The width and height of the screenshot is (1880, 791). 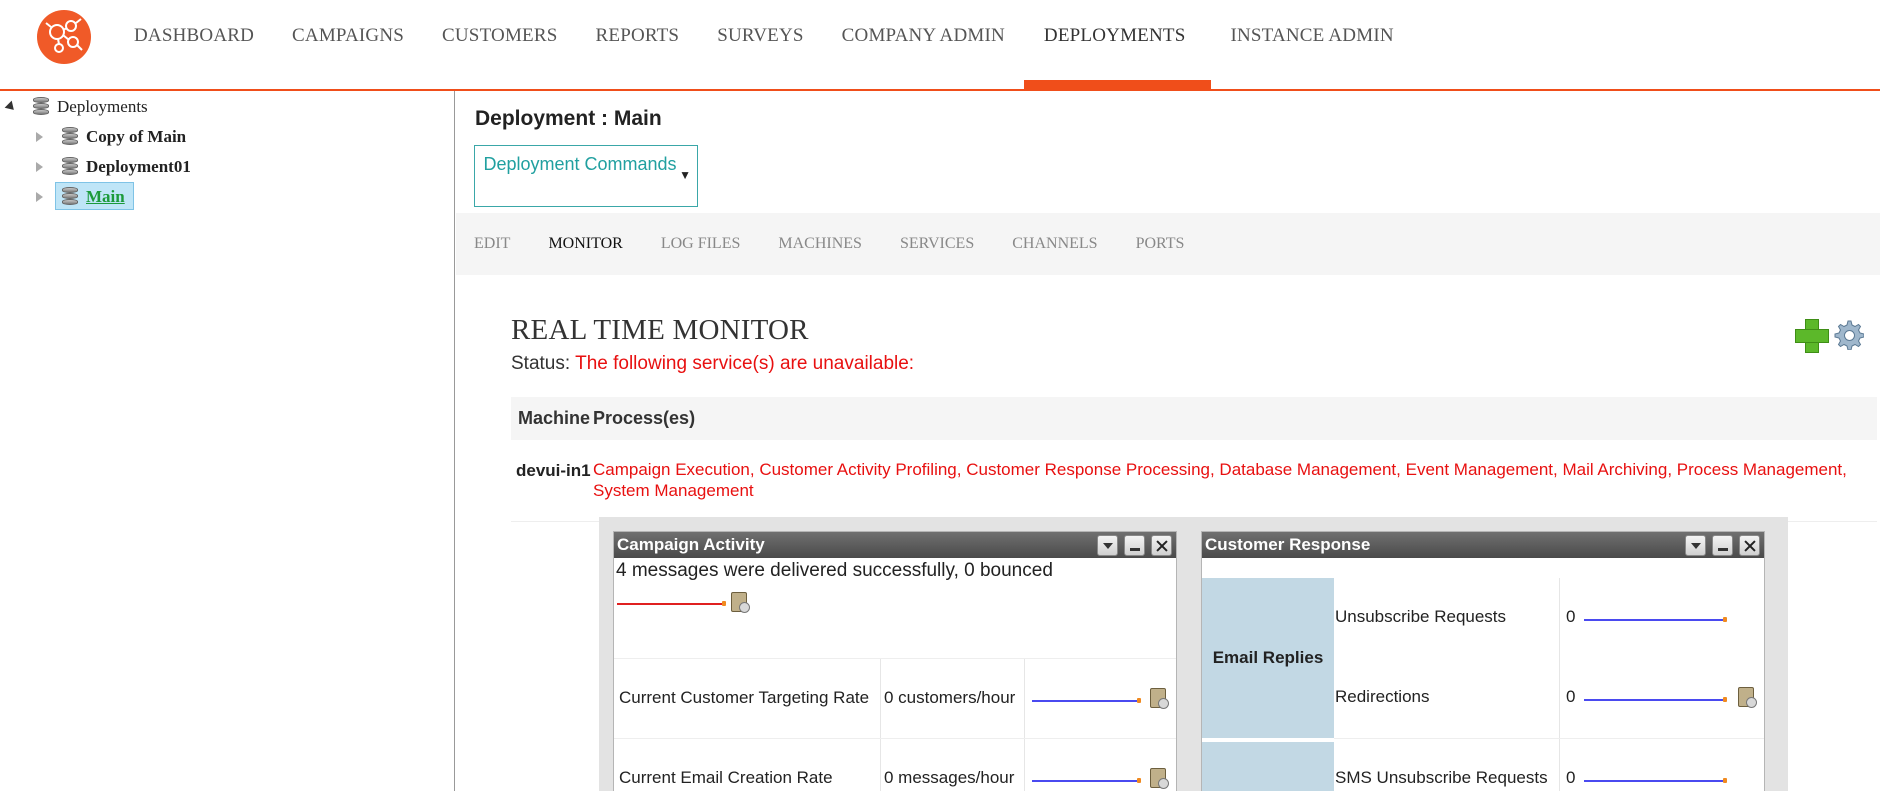 I want to click on collapse-arrow-icon, so click(x=11, y=107).